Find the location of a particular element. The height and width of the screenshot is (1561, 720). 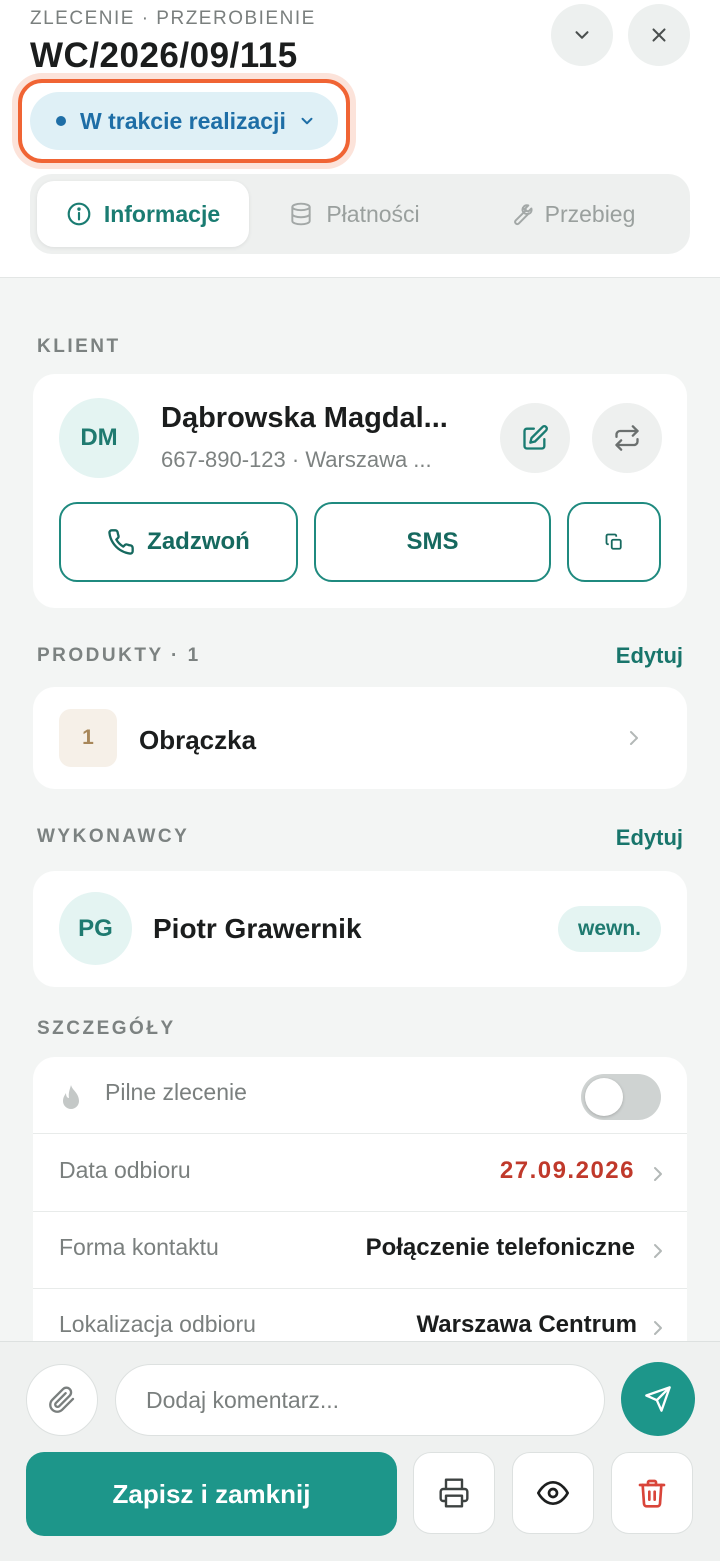

worker-row: PG Piotr Grawernik wewn. is located at coordinates (360, 929).